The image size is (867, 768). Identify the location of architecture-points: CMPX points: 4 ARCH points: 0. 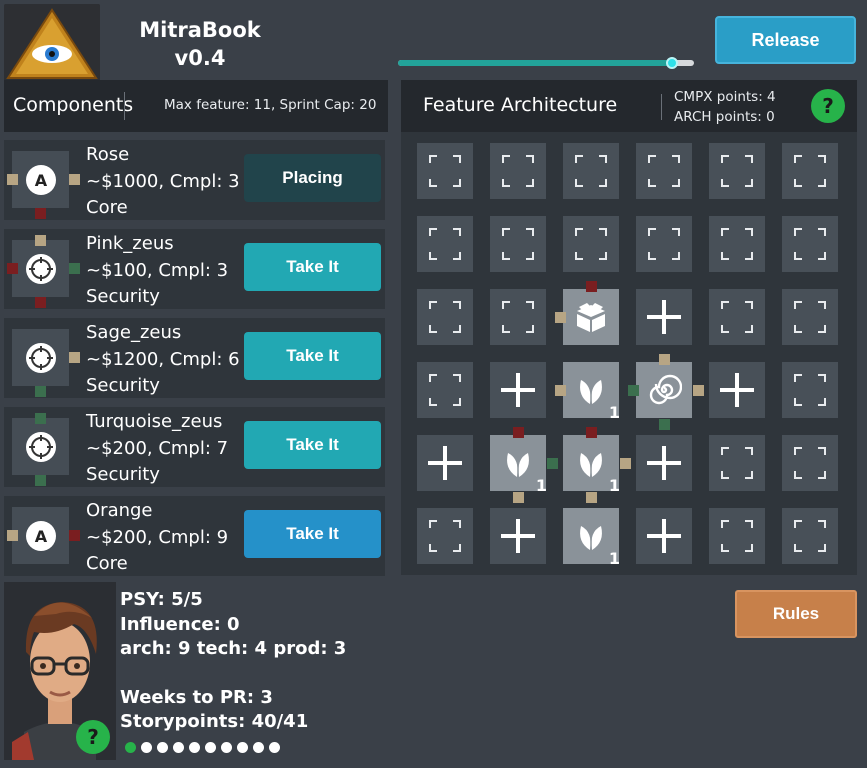
(725, 107).